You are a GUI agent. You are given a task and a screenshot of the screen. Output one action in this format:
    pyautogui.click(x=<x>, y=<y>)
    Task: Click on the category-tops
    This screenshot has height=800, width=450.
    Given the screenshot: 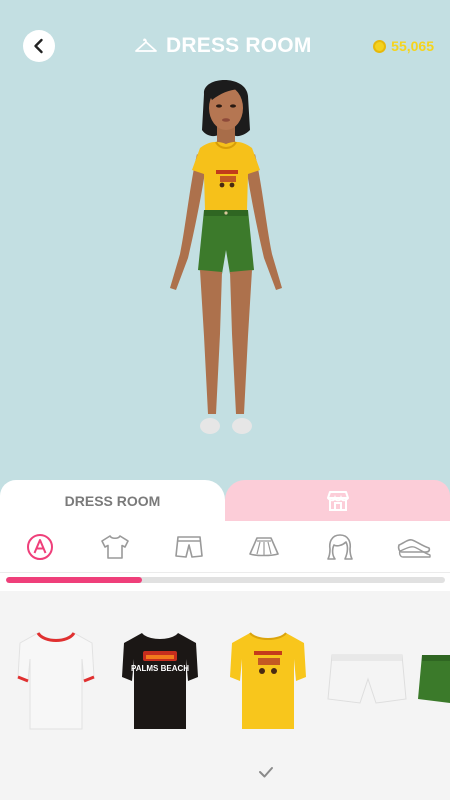 What is the action you would take?
    pyautogui.click(x=115, y=547)
    